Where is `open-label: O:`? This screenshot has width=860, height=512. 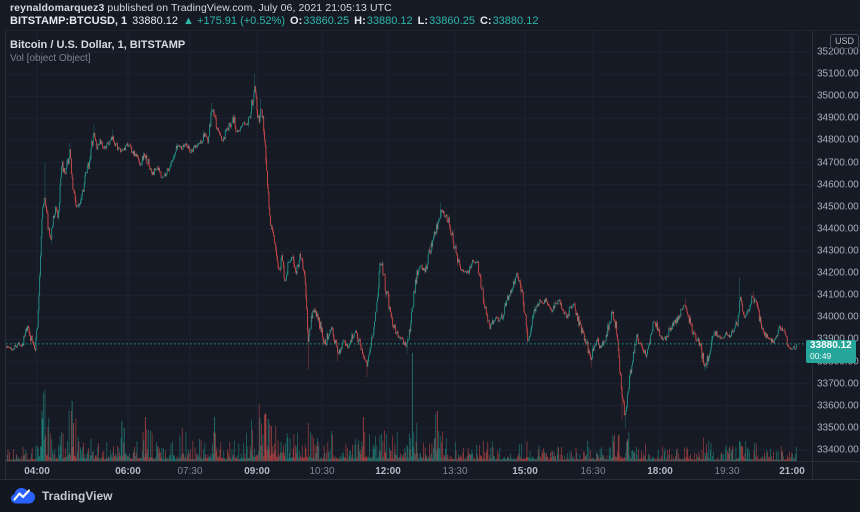
open-label: O: is located at coordinates (296, 21).